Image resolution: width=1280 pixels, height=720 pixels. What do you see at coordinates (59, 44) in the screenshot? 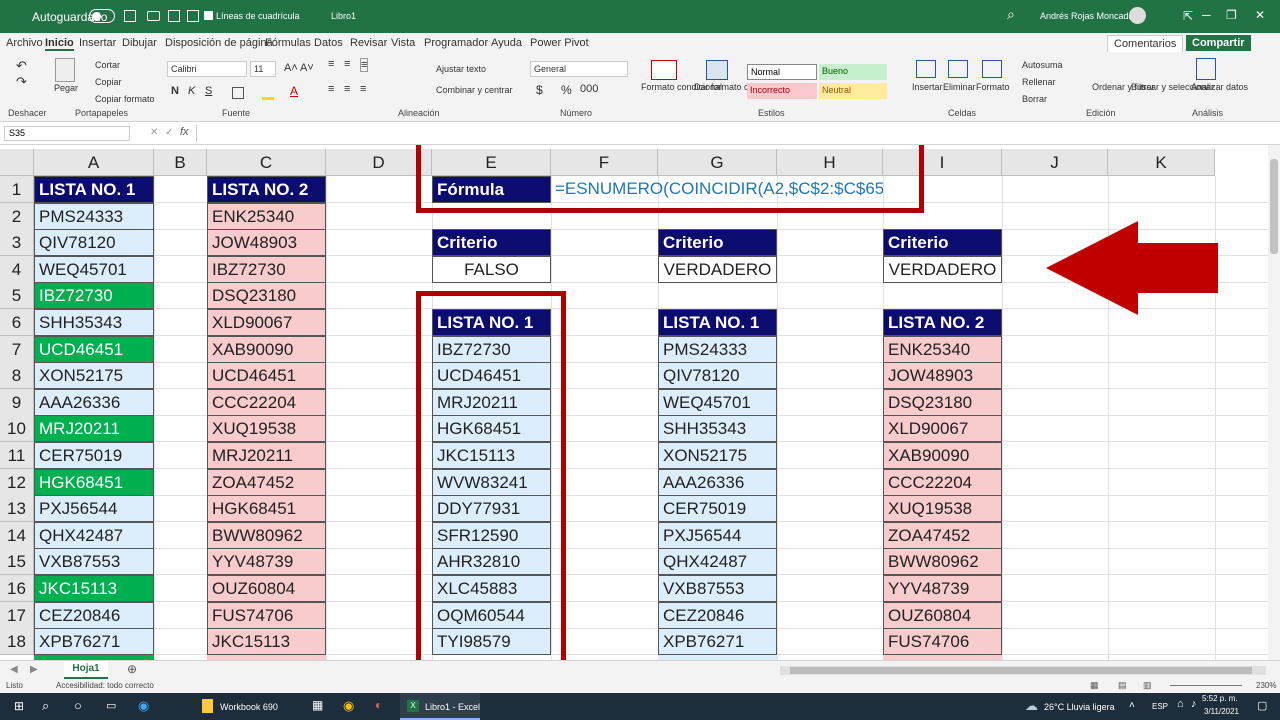
I see `tab-inicio: Inicio` at bounding box center [59, 44].